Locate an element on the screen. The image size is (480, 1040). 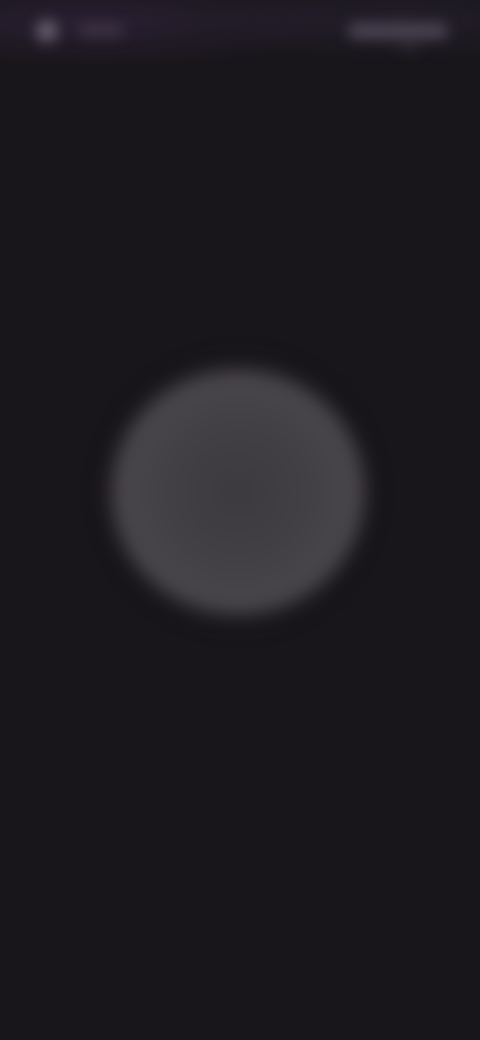
status-left-group is located at coordinates (87, 30).